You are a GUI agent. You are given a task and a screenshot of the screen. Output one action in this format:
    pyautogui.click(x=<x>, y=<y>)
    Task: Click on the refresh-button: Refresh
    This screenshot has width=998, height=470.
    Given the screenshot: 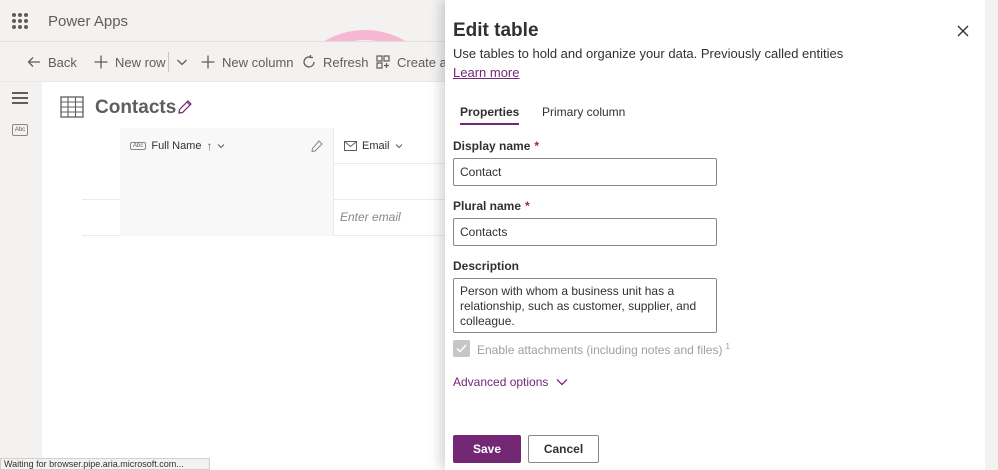 What is the action you would take?
    pyautogui.click(x=335, y=62)
    